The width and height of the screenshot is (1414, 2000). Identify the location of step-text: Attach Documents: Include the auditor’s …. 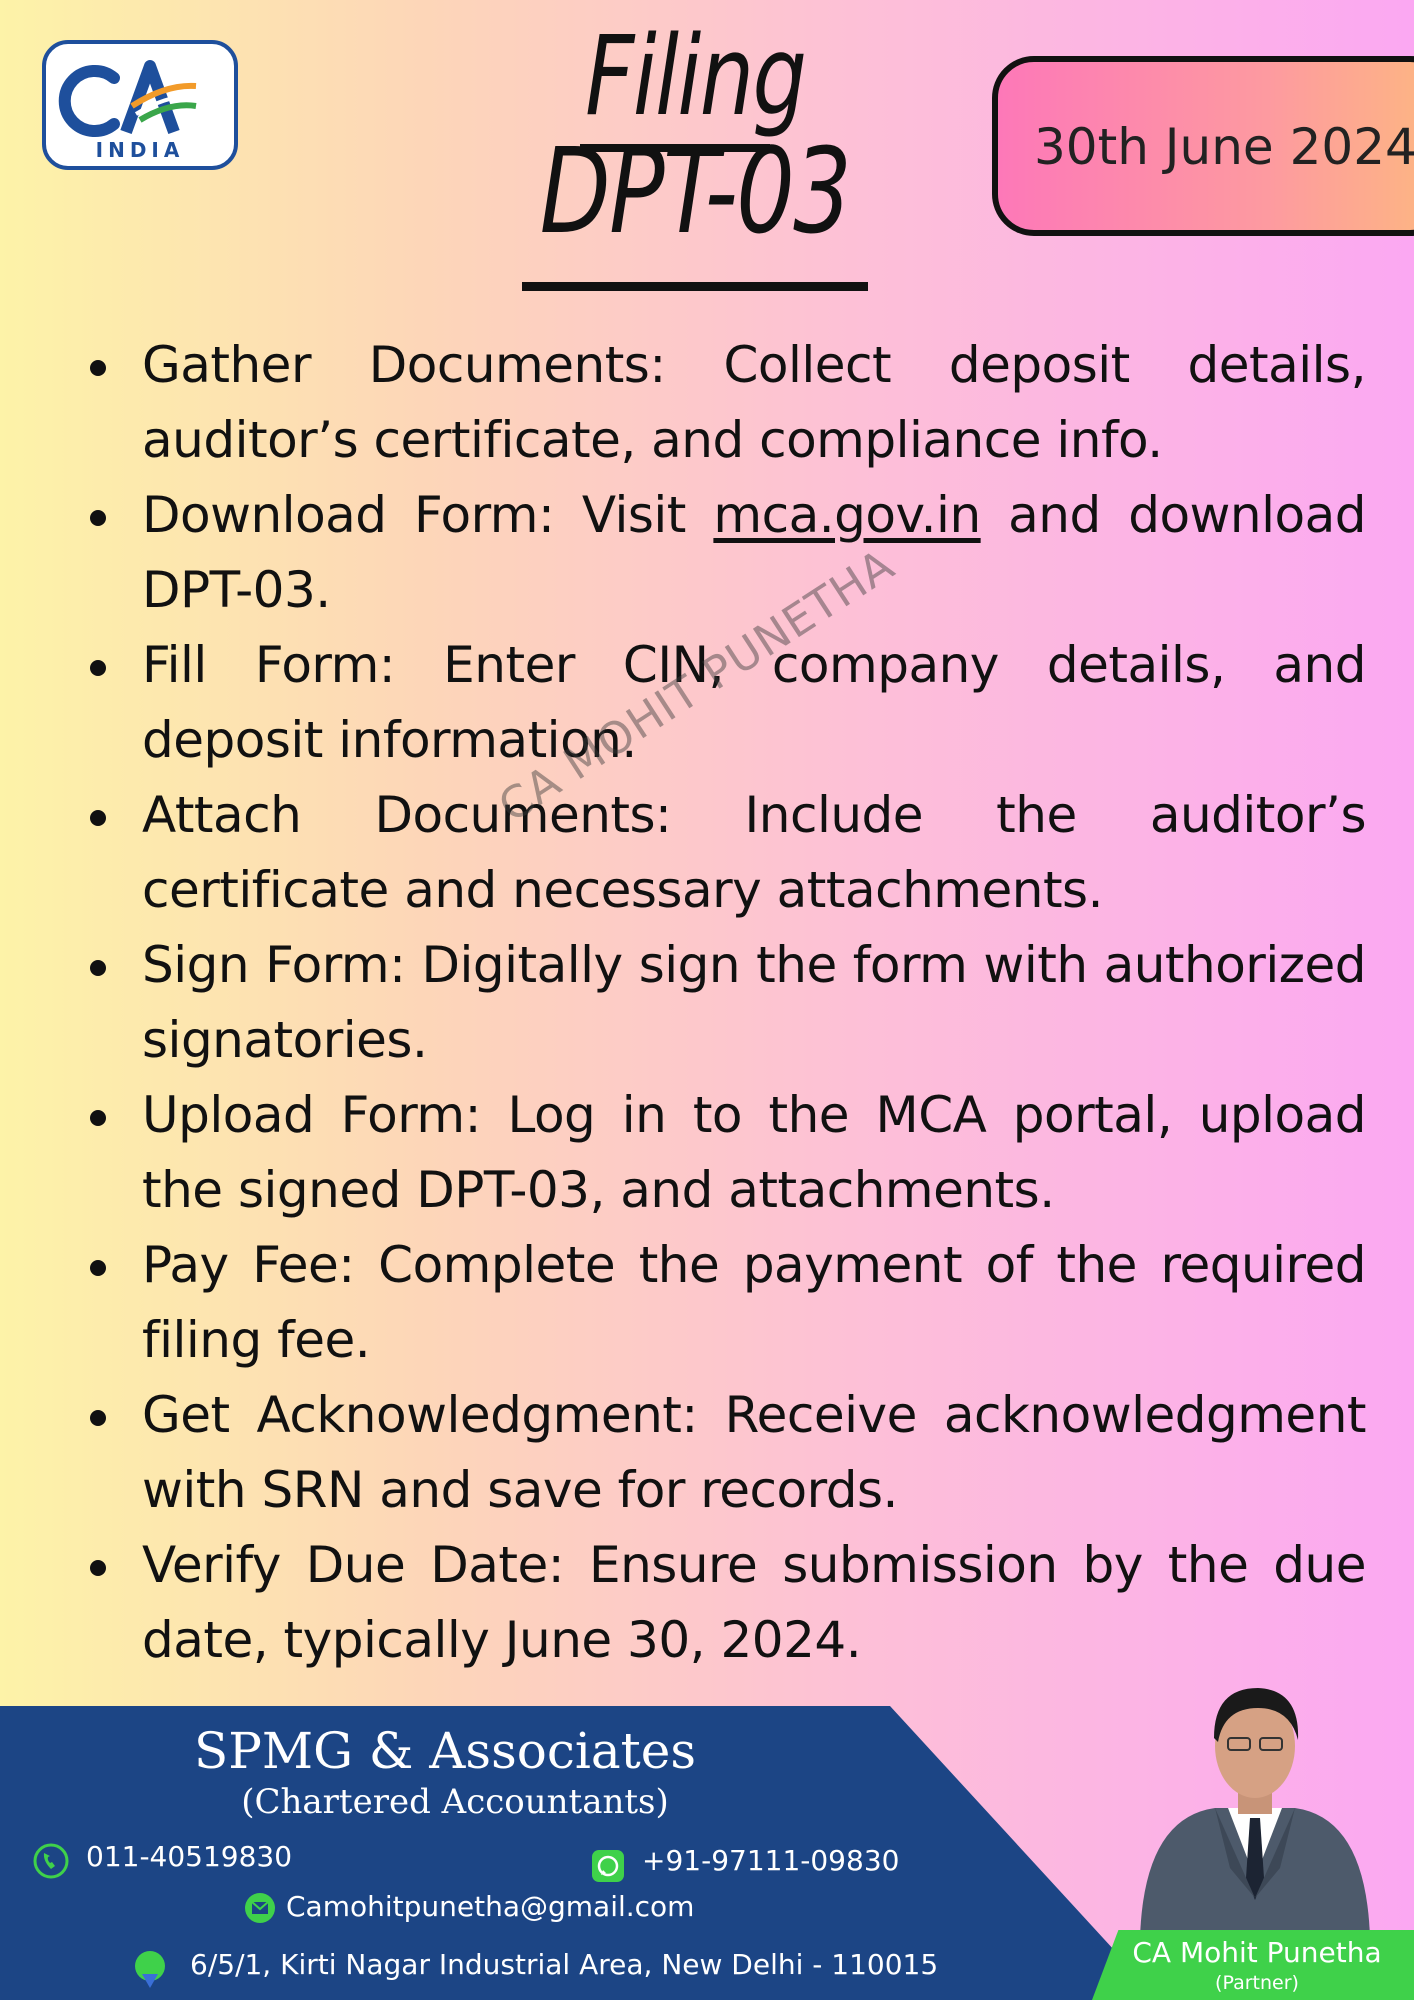
(754, 852).